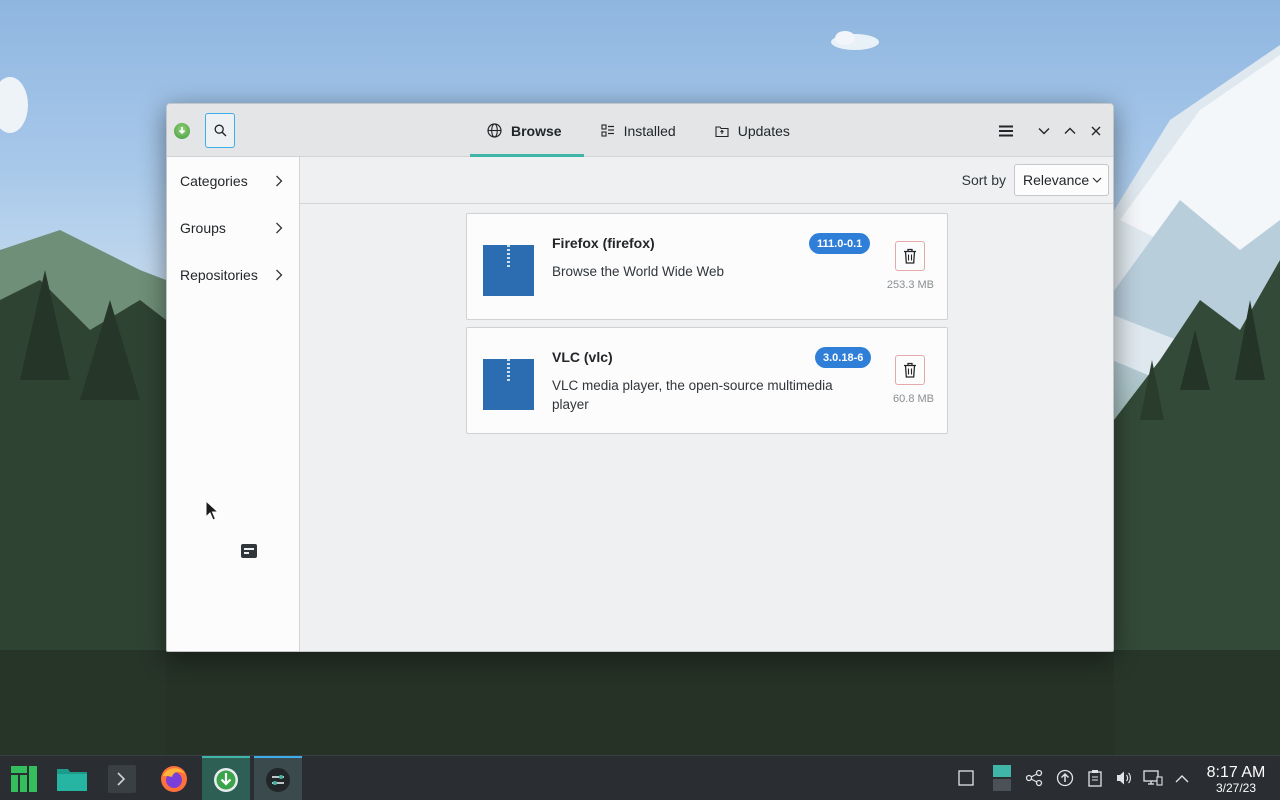  I want to click on search-button, so click(220, 130).